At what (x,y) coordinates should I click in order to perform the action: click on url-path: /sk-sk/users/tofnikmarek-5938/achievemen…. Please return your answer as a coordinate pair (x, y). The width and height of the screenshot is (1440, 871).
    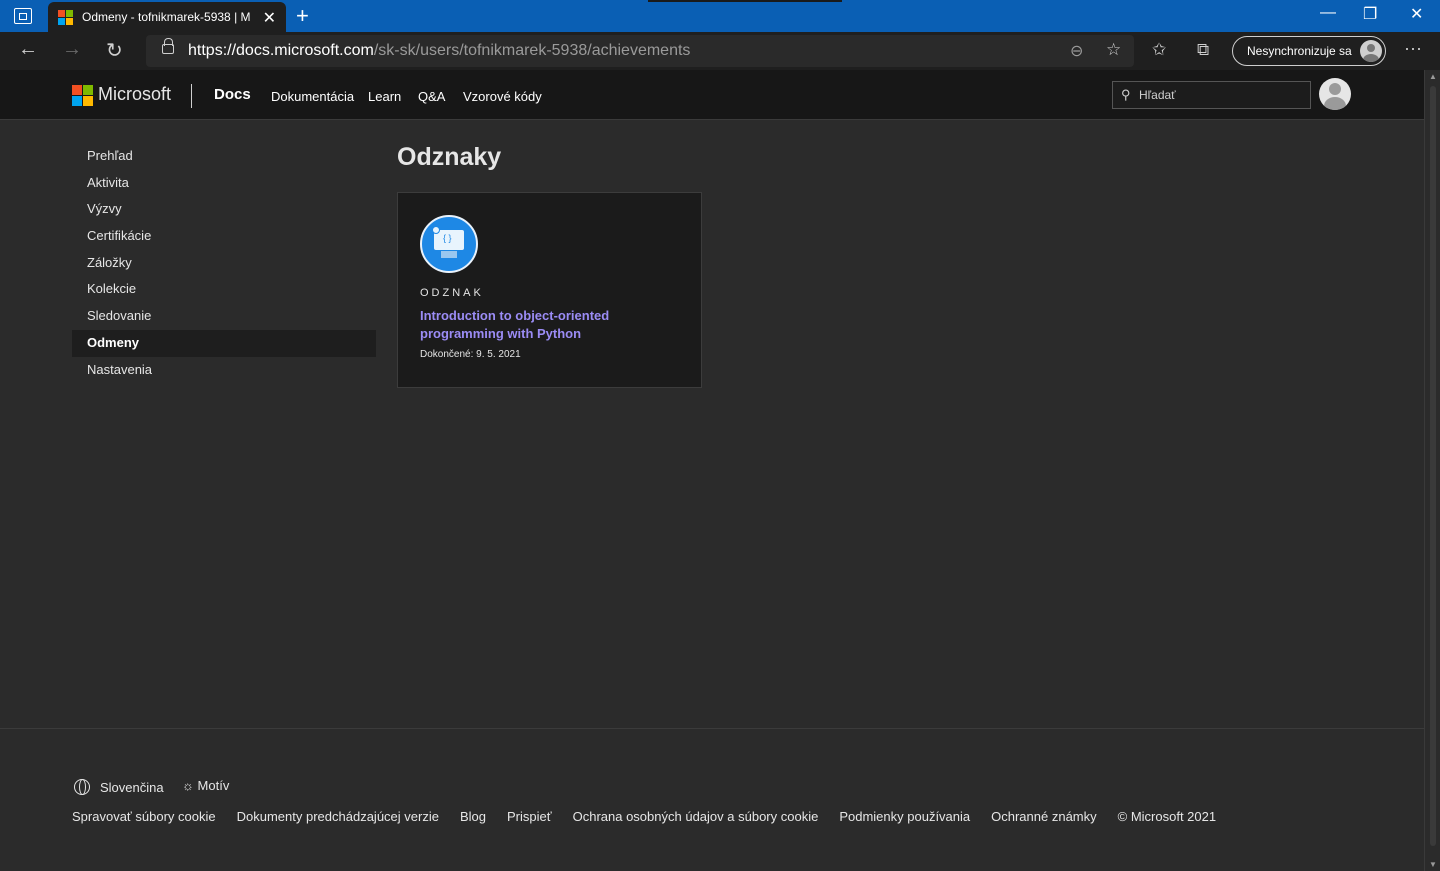
    Looking at the image, I should click on (532, 50).